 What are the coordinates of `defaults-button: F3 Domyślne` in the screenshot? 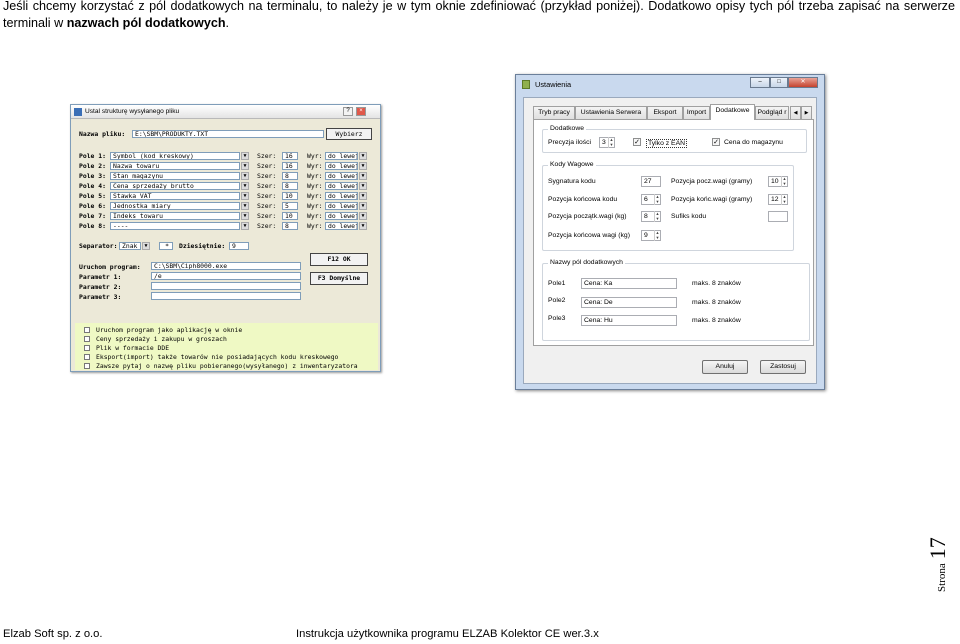 It's located at (339, 278).